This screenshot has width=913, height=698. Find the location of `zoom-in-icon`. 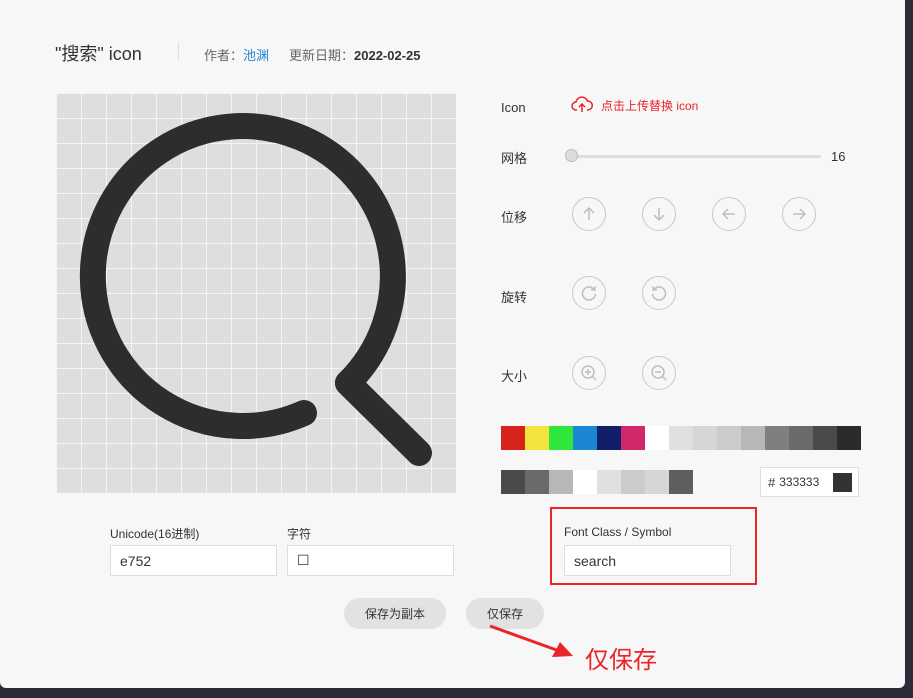

zoom-in-icon is located at coordinates (589, 373).